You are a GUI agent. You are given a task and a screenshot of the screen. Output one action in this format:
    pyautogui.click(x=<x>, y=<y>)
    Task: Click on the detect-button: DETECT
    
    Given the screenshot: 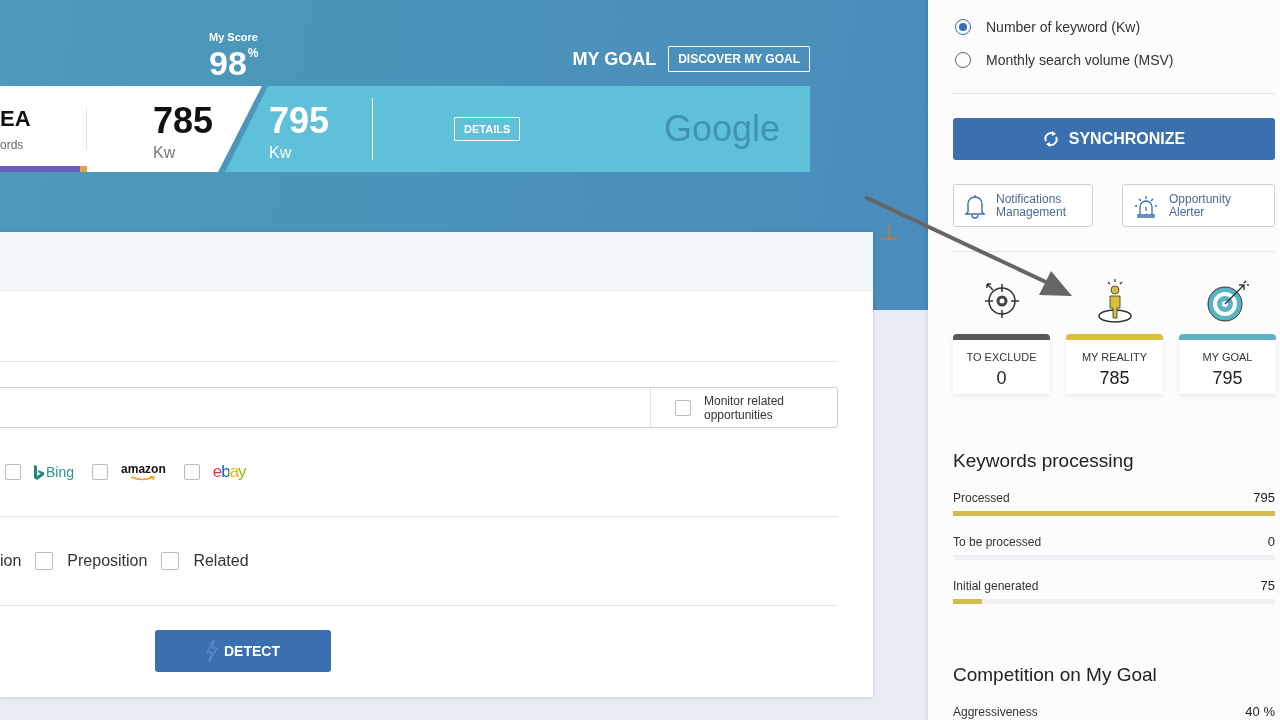 What is the action you would take?
    pyautogui.click(x=243, y=651)
    